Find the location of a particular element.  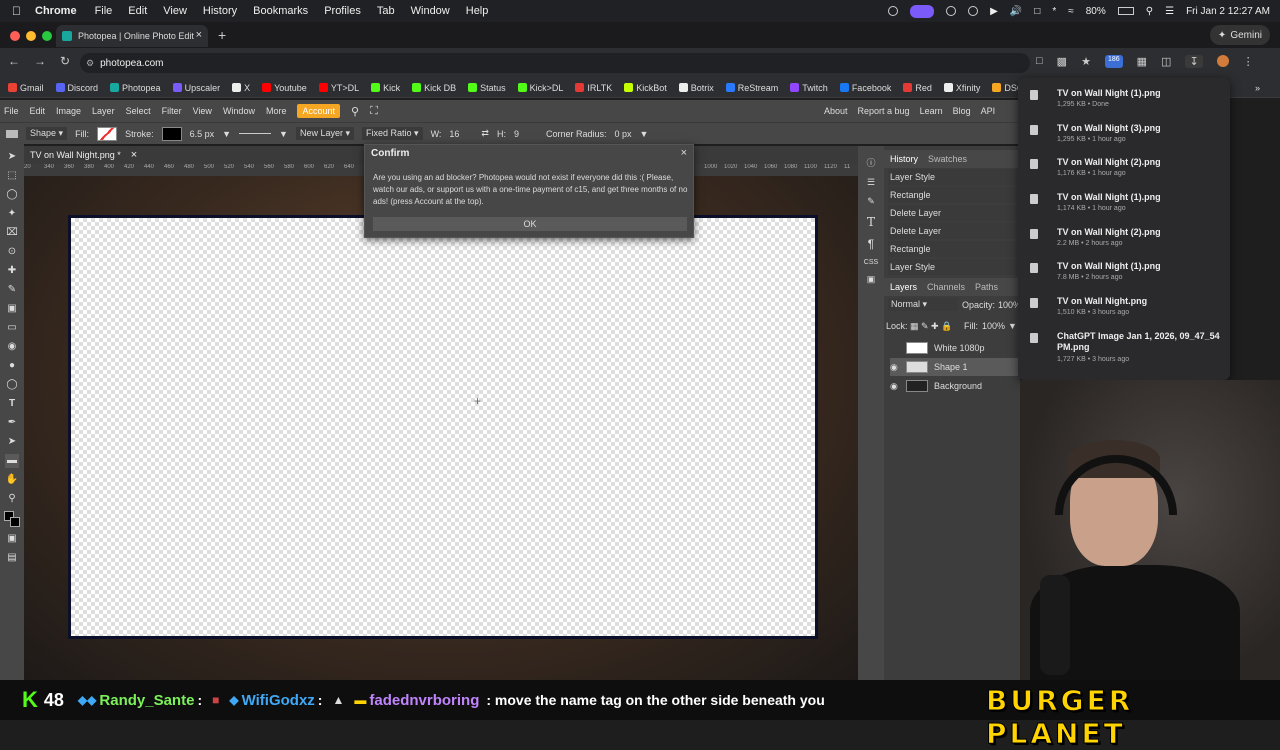

close-tab-icon: × is located at coordinates (199, 35).